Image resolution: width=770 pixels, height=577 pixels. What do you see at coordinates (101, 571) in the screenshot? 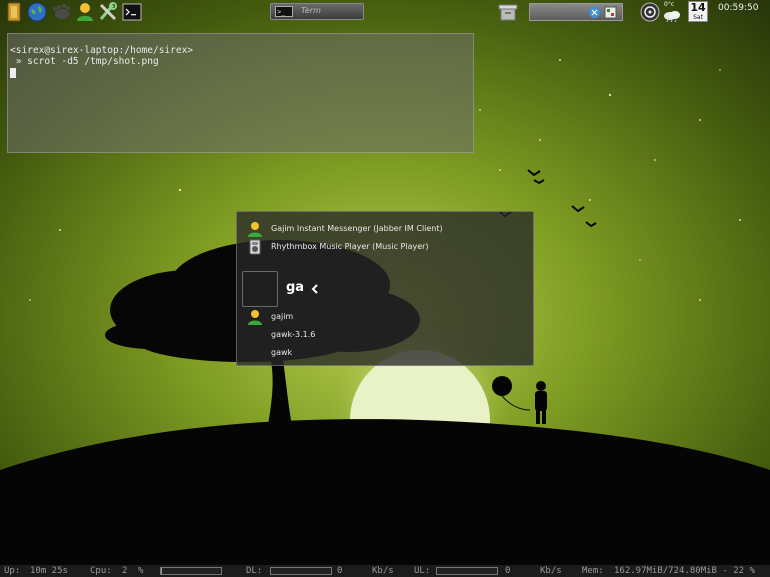
I see `cpu-label: Cpu:` at bounding box center [101, 571].